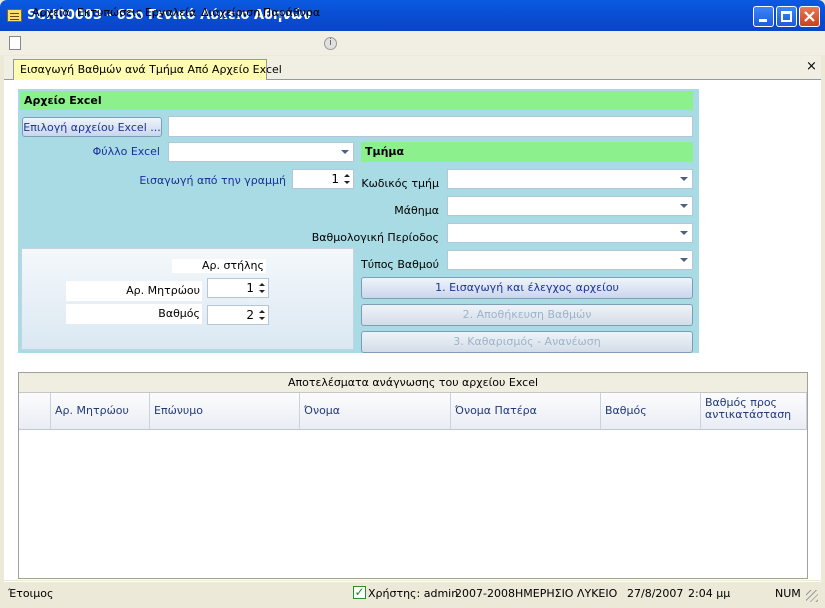 This screenshot has height=608, width=825. Describe the element at coordinates (225, 411) in the screenshot. I see `grid-header-surname: Επώνυμο` at that location.